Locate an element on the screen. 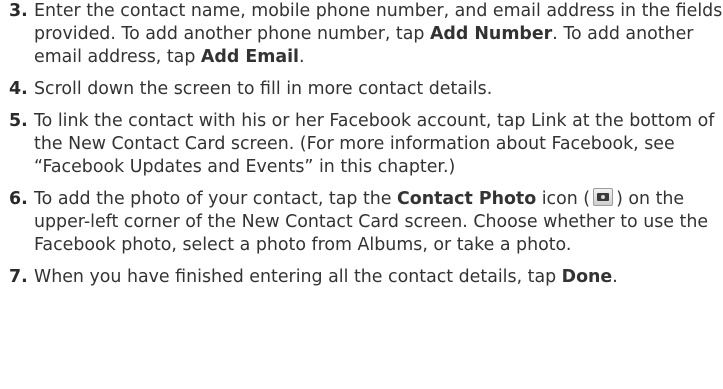 The width and height of the screenshot is (723, 389). contact-photo-icon is located at coordinates (603, 197).